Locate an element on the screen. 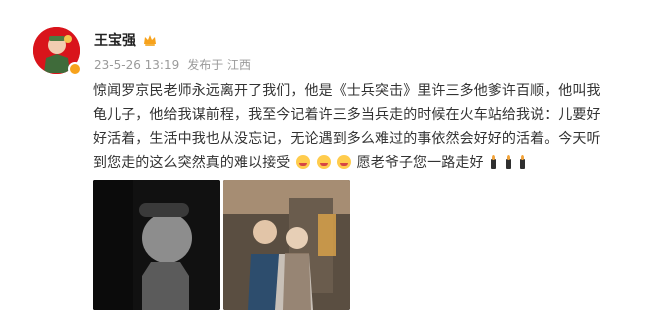  scene-photo is located at coordinates (286, 245).